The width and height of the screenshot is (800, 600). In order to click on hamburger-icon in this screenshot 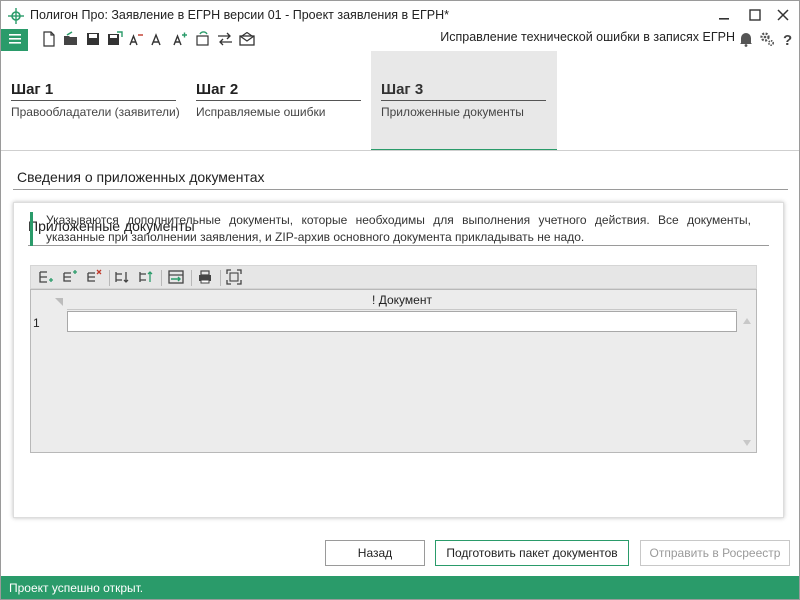, I will do `click(14, 40)`.